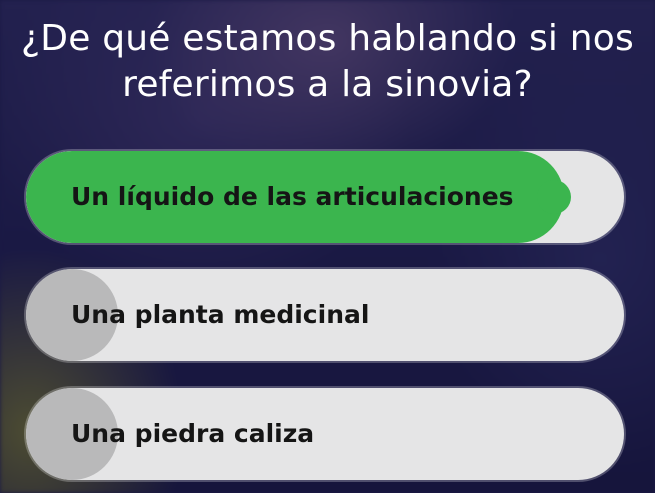 Image resolution: width=655 pixels, height=493 pixels. What do you see at coordinates (292, 196) in the screenshot?
I see `answer-option-label: Un líquido de las articulaciones` at bounding box center [292, 196].